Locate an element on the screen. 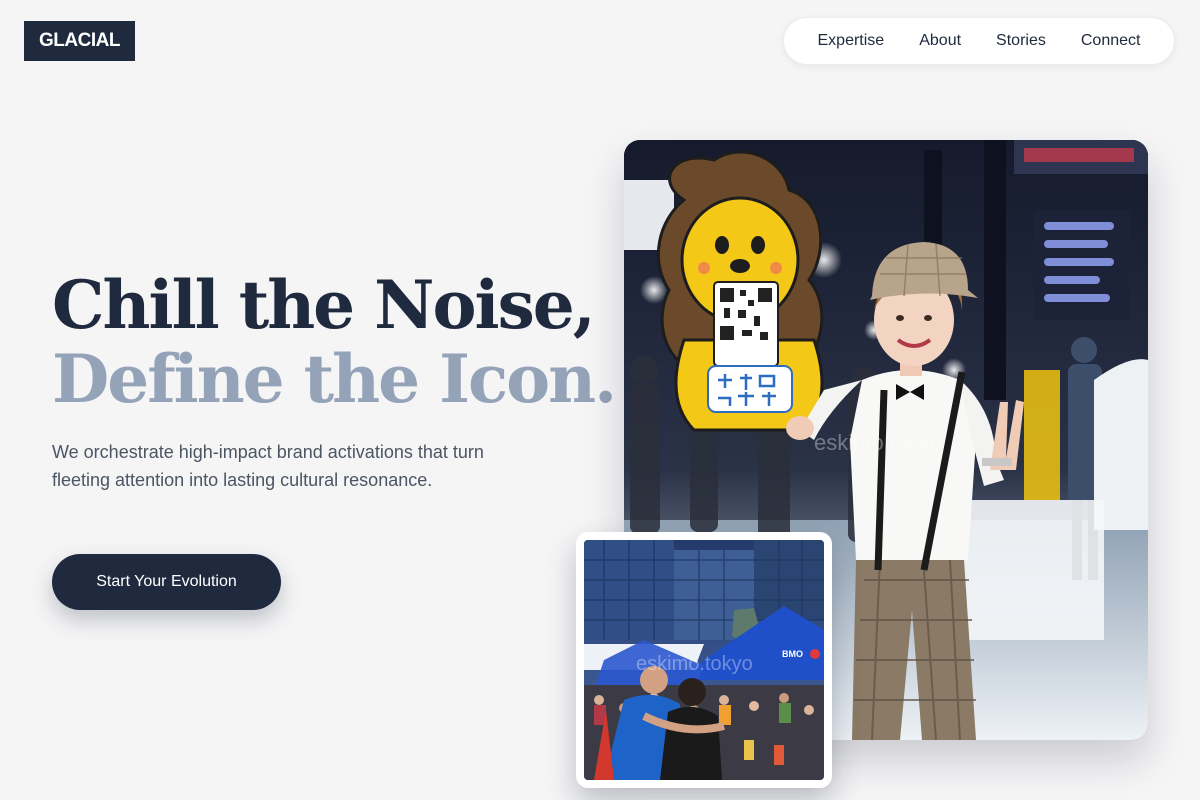 This screenshot has width=1200, height=800. inset-photo: BMO eskimo.tokyo is located at coordinates (704, 660).